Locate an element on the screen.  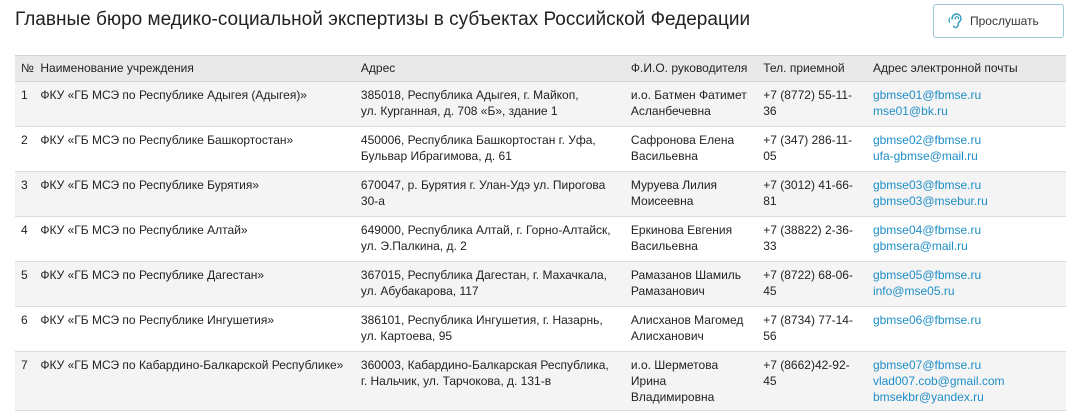
head-name-line: Алисханов Магомед is located at coordinates (687, 320).